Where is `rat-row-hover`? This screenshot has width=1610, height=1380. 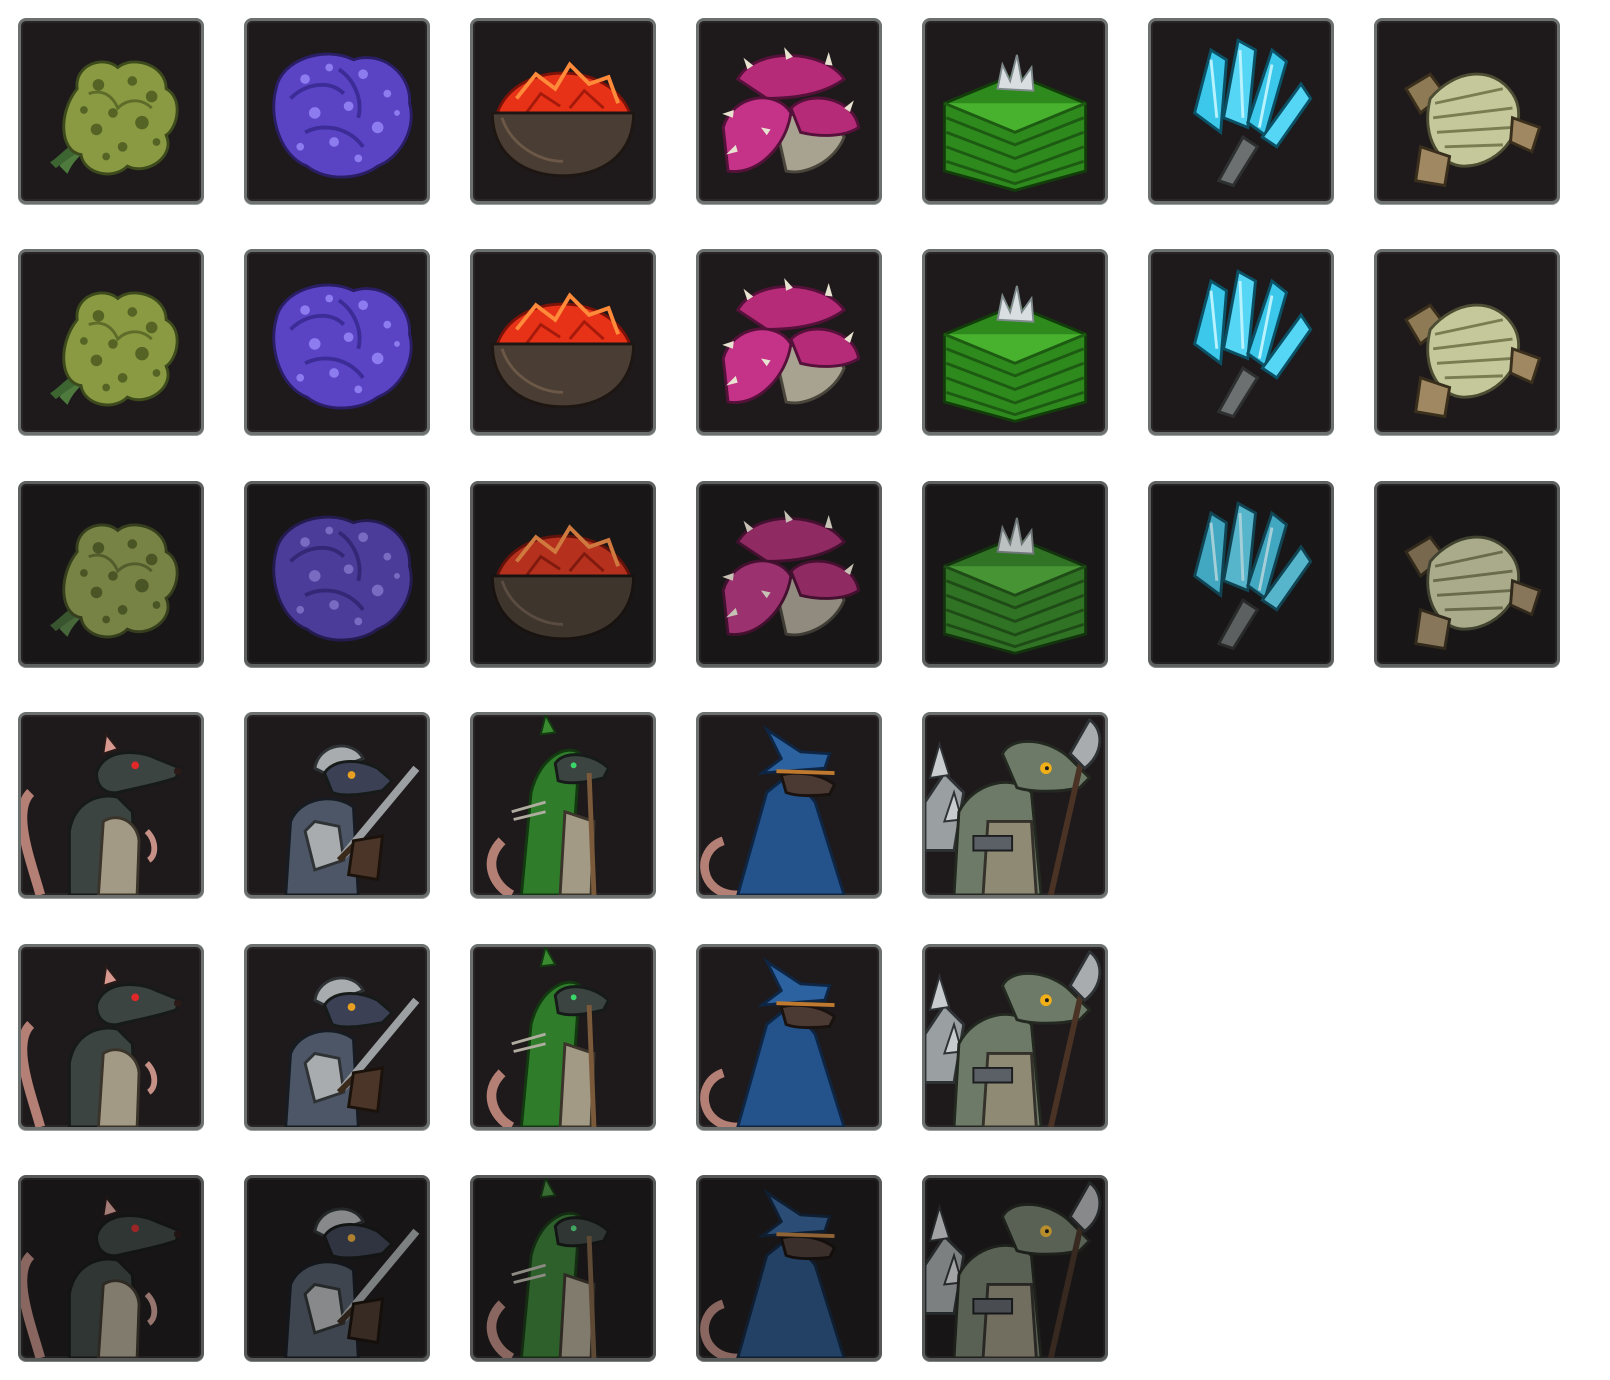
rat-row-hover is located at coordinates (563, 1037).